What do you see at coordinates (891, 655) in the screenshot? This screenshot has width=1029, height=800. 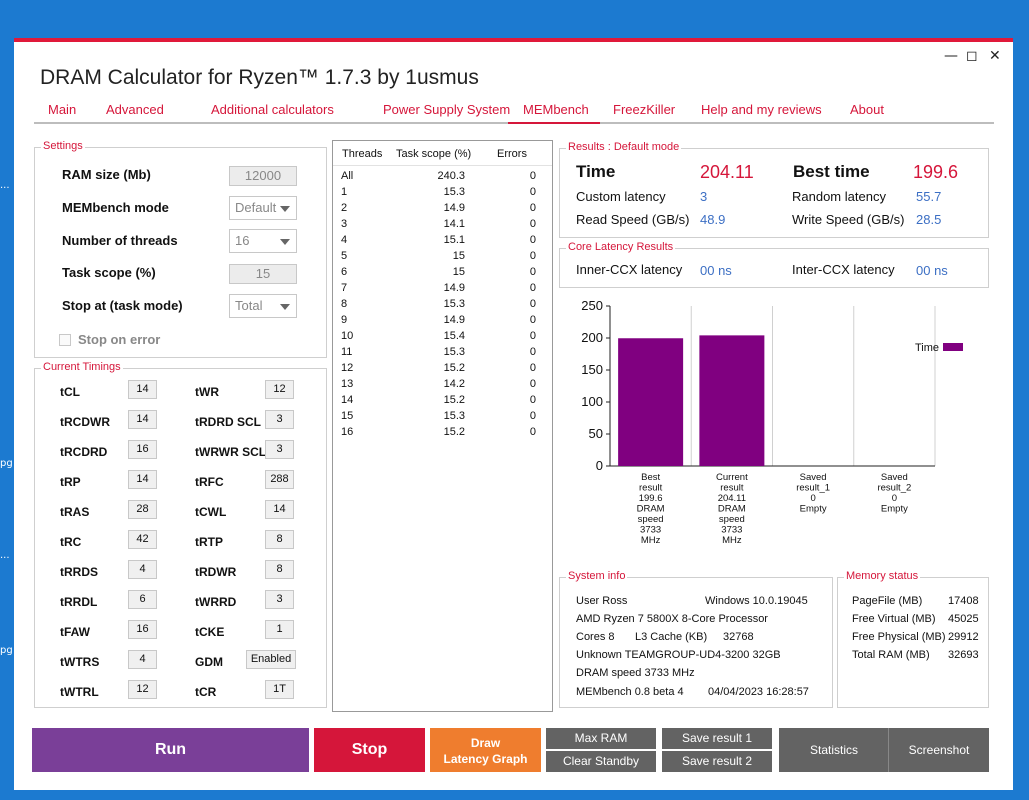 I see `total-ram-label: Total RAM (MB)` at bounding box center [891, 655].